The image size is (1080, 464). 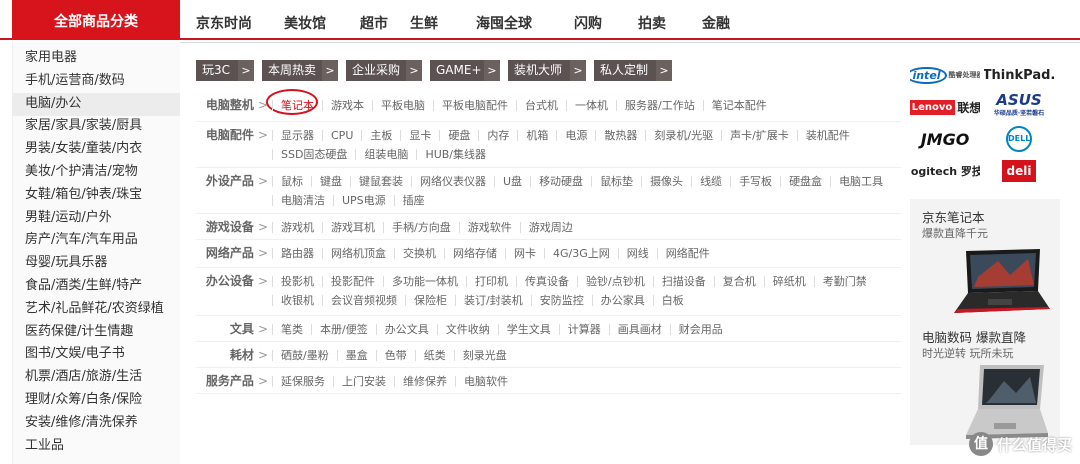 I want to click on subcategory-link: 网线, so click(x=637, y=253).